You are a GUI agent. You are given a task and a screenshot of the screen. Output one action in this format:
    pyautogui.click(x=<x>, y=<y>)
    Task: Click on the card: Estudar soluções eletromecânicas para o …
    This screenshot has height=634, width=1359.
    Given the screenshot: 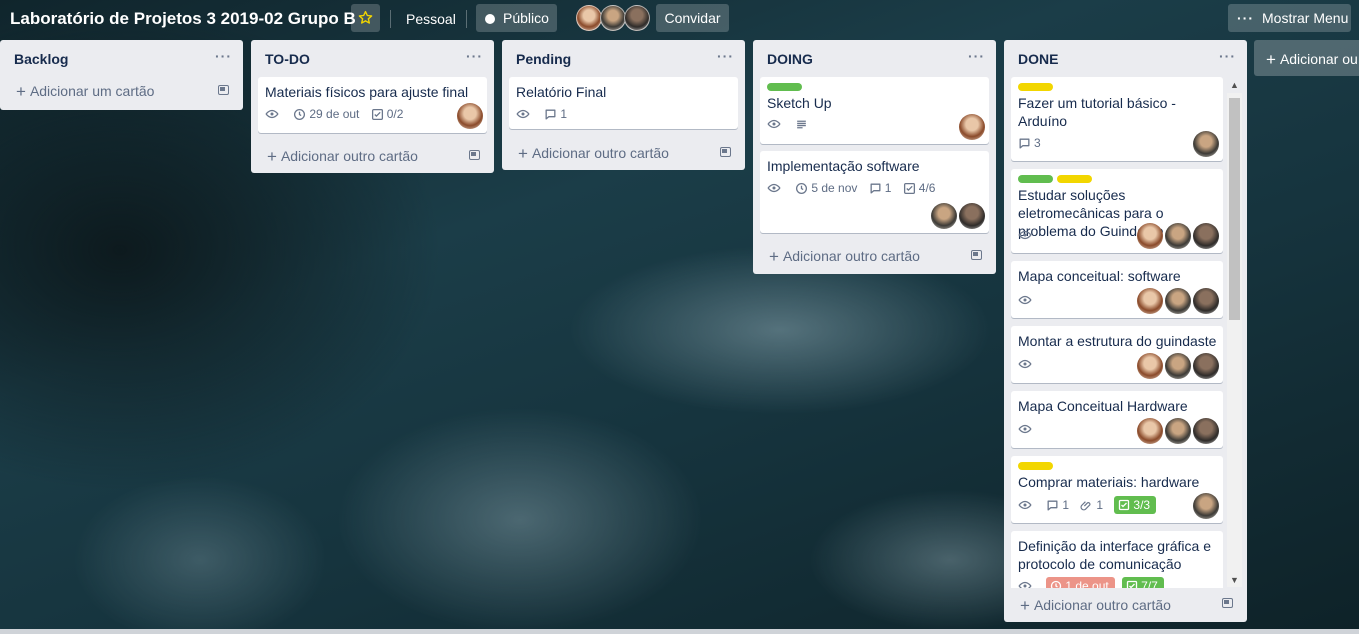 What is the action you would take?
    pyautogui.click(x=1117, y=211)
    